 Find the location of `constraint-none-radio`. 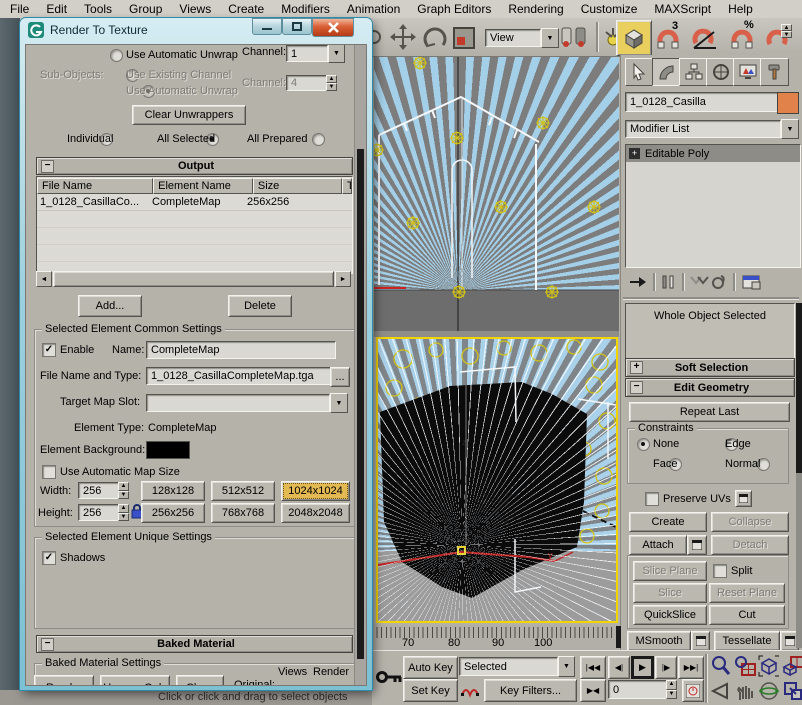

constraint-none-radio is located at coordinates (643, 444).